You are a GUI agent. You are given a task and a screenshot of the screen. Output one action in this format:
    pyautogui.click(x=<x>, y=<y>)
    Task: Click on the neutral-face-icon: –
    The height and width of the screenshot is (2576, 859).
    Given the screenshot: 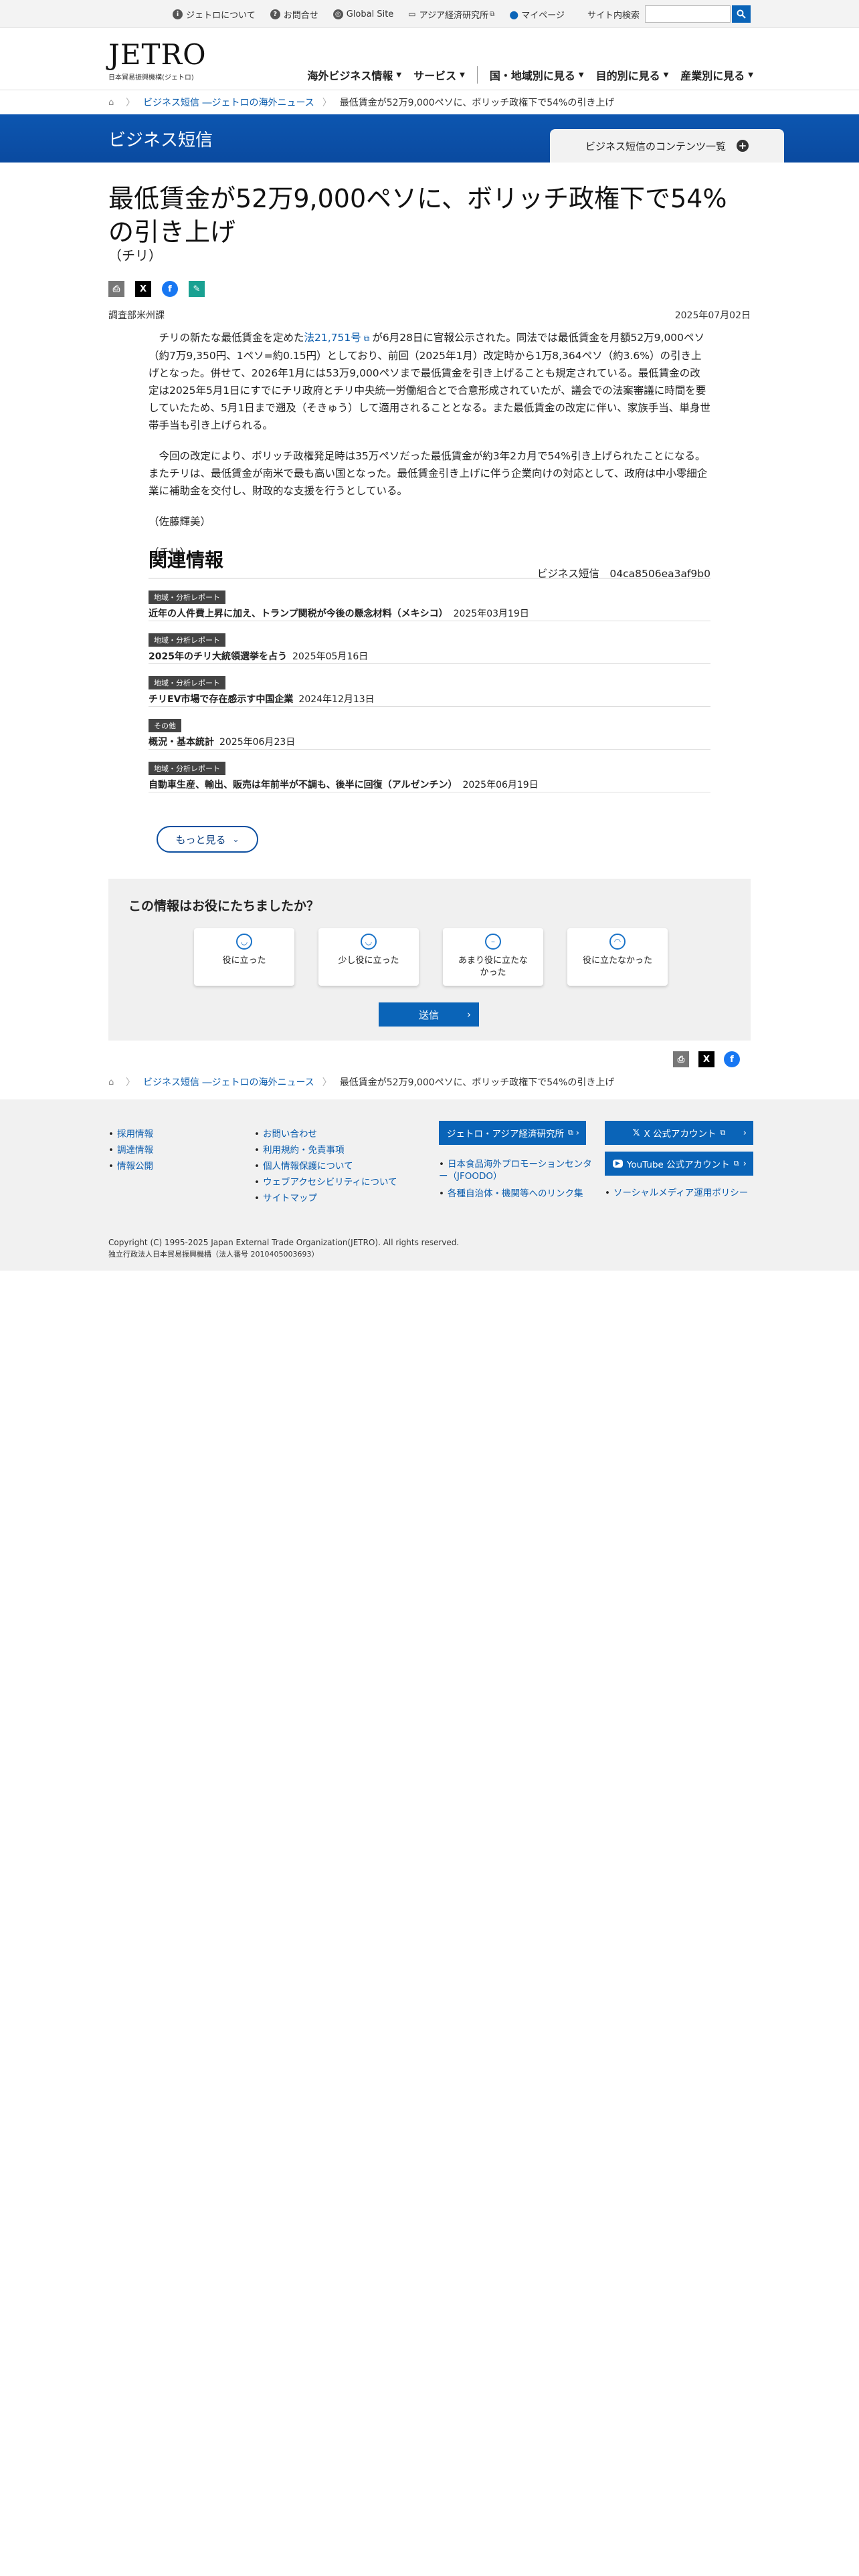 What is the action you would take?
    pyautogui.click(x=493, y=942)
    